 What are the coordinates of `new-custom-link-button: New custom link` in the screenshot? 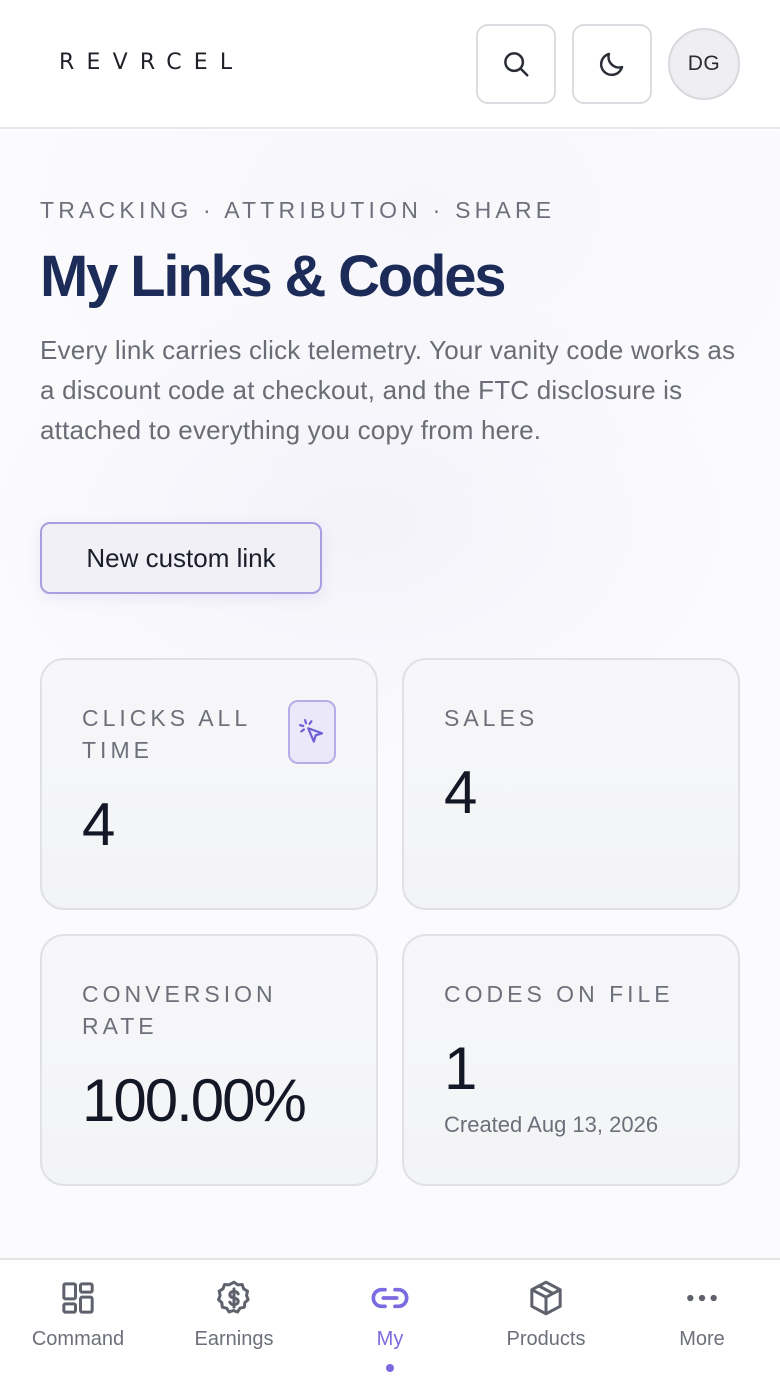 It's located at (181, 558).